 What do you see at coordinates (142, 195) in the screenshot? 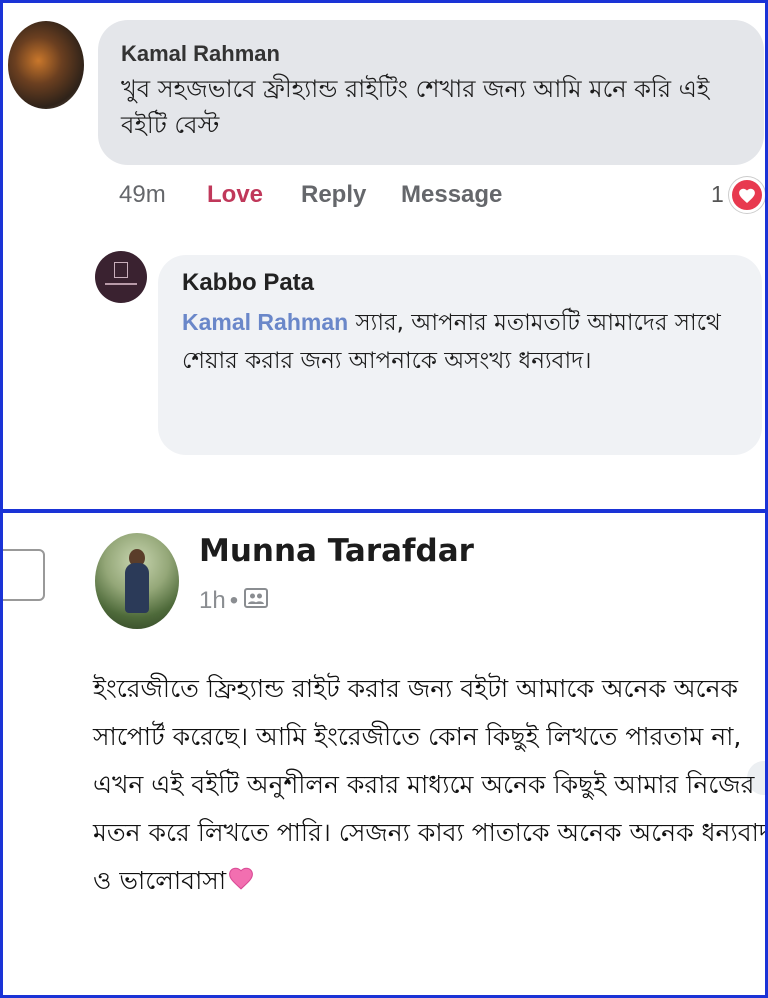
I see `comment-timestamp: 49m` at bounding box center [142, 195].